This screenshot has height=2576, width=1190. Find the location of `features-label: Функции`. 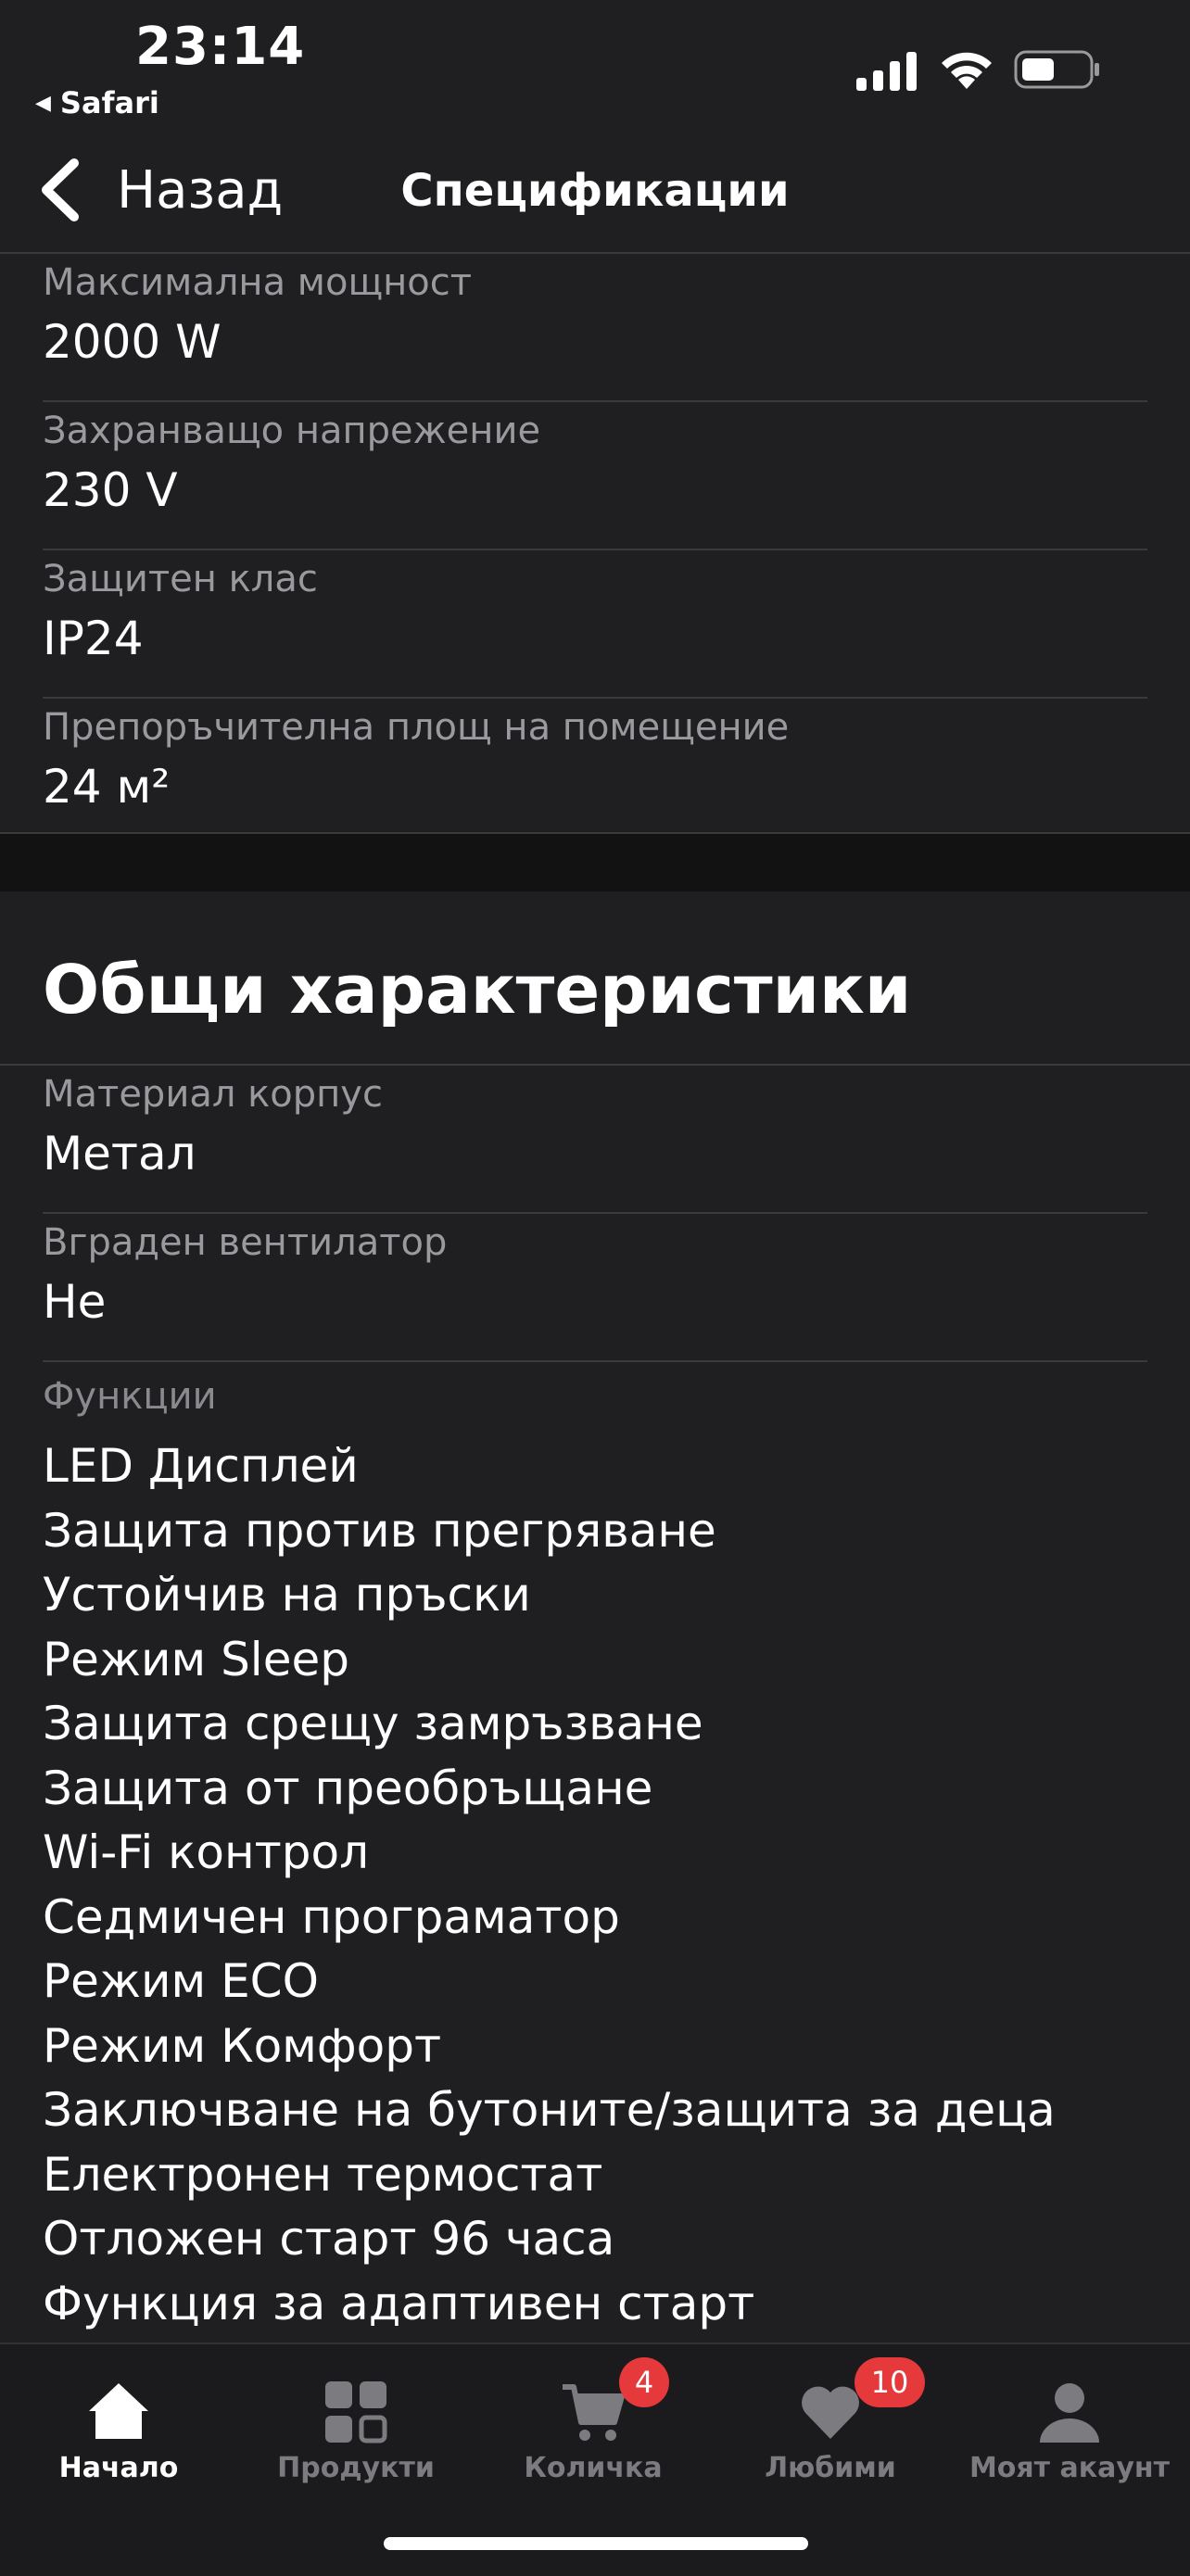

features-label: Функции is located at coordinates (130, 1397).